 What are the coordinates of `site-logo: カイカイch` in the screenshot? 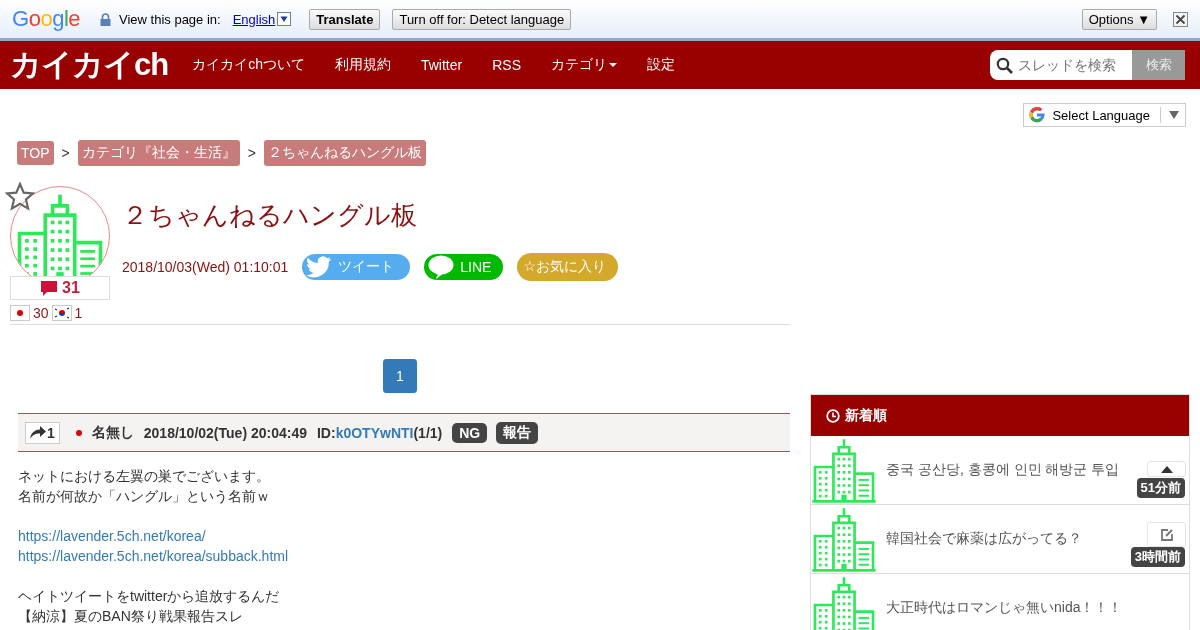 It's located at (89, 65).